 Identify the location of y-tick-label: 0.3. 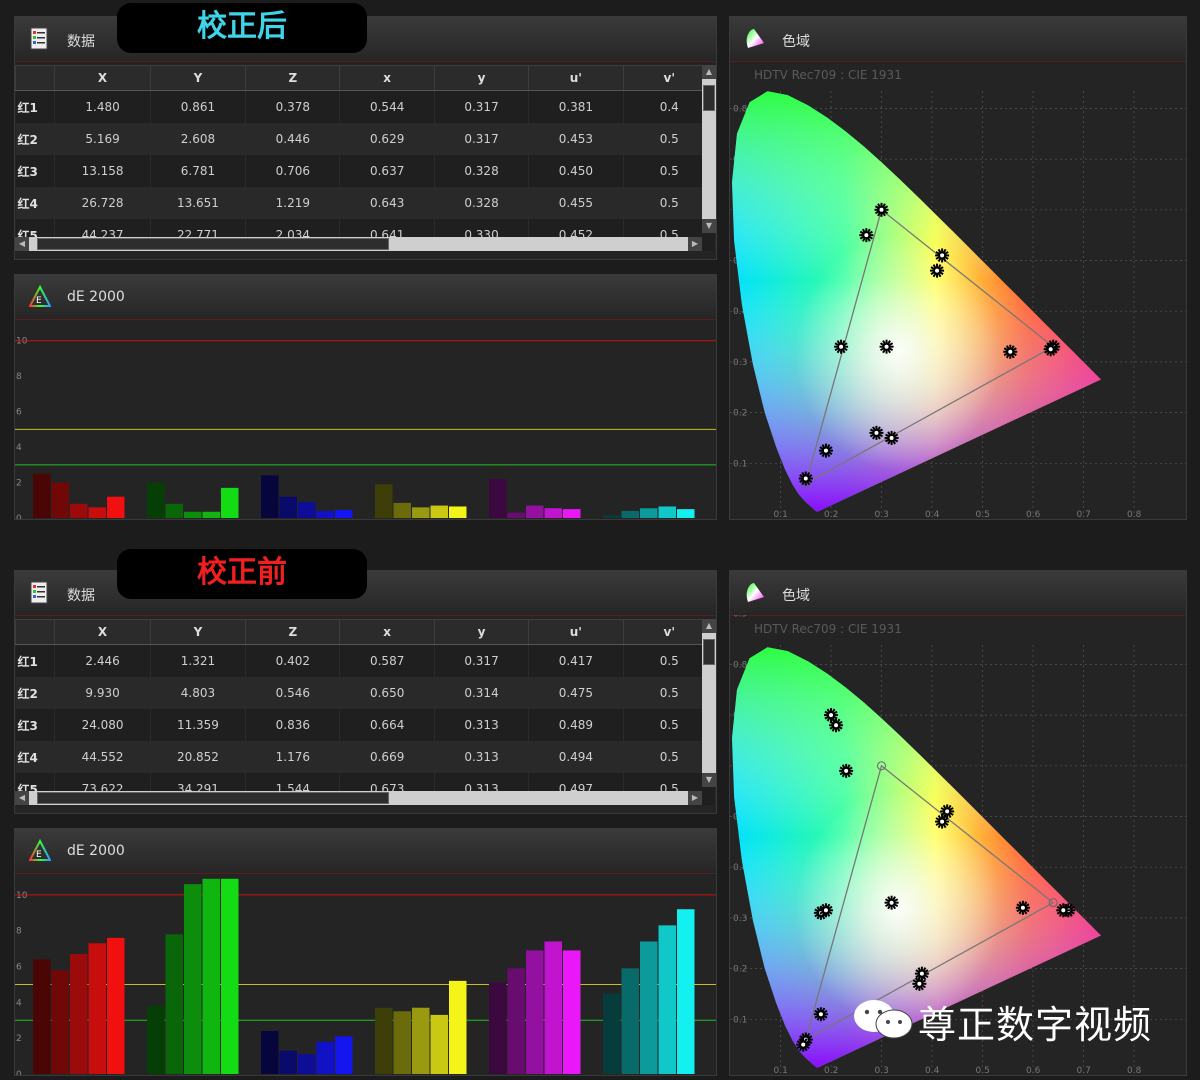
(740, 919).